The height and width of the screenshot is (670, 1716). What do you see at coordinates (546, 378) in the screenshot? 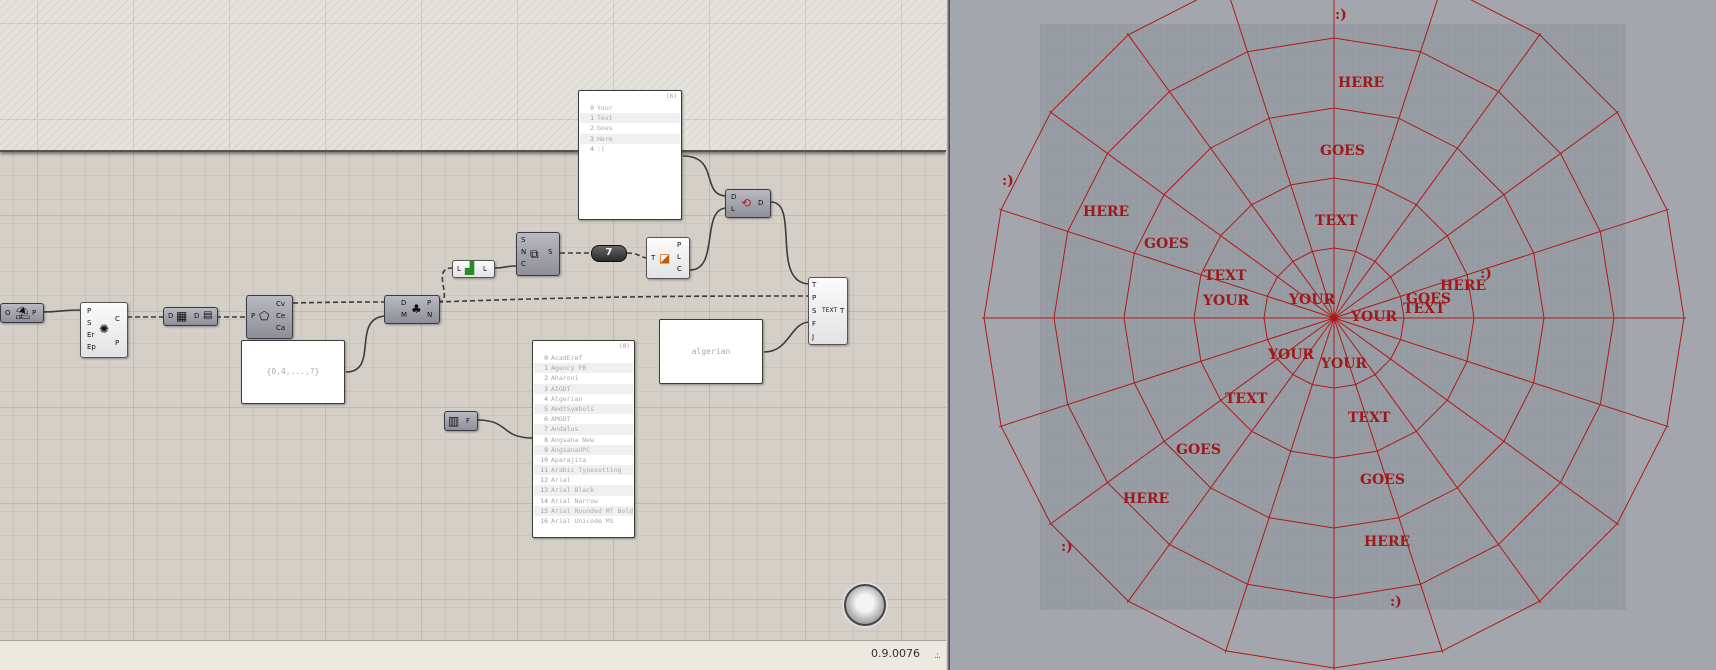
I see `row-index: 2` at bounding box center [546, 378].